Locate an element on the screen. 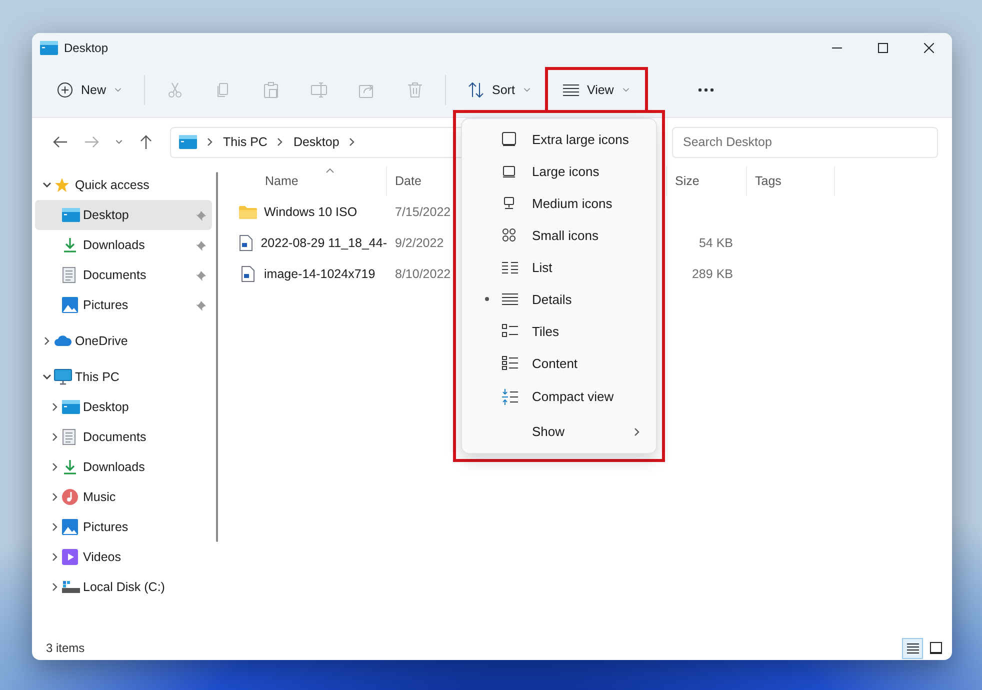 The image size is (982, 690). menu-item: Tiles is located at coordinates (559, 331).